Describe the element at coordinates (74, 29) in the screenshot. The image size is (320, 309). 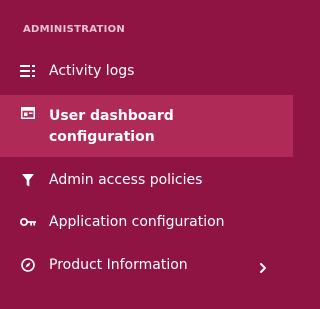
I see `section-heading-administration: ADMINISTRATION` at that location.